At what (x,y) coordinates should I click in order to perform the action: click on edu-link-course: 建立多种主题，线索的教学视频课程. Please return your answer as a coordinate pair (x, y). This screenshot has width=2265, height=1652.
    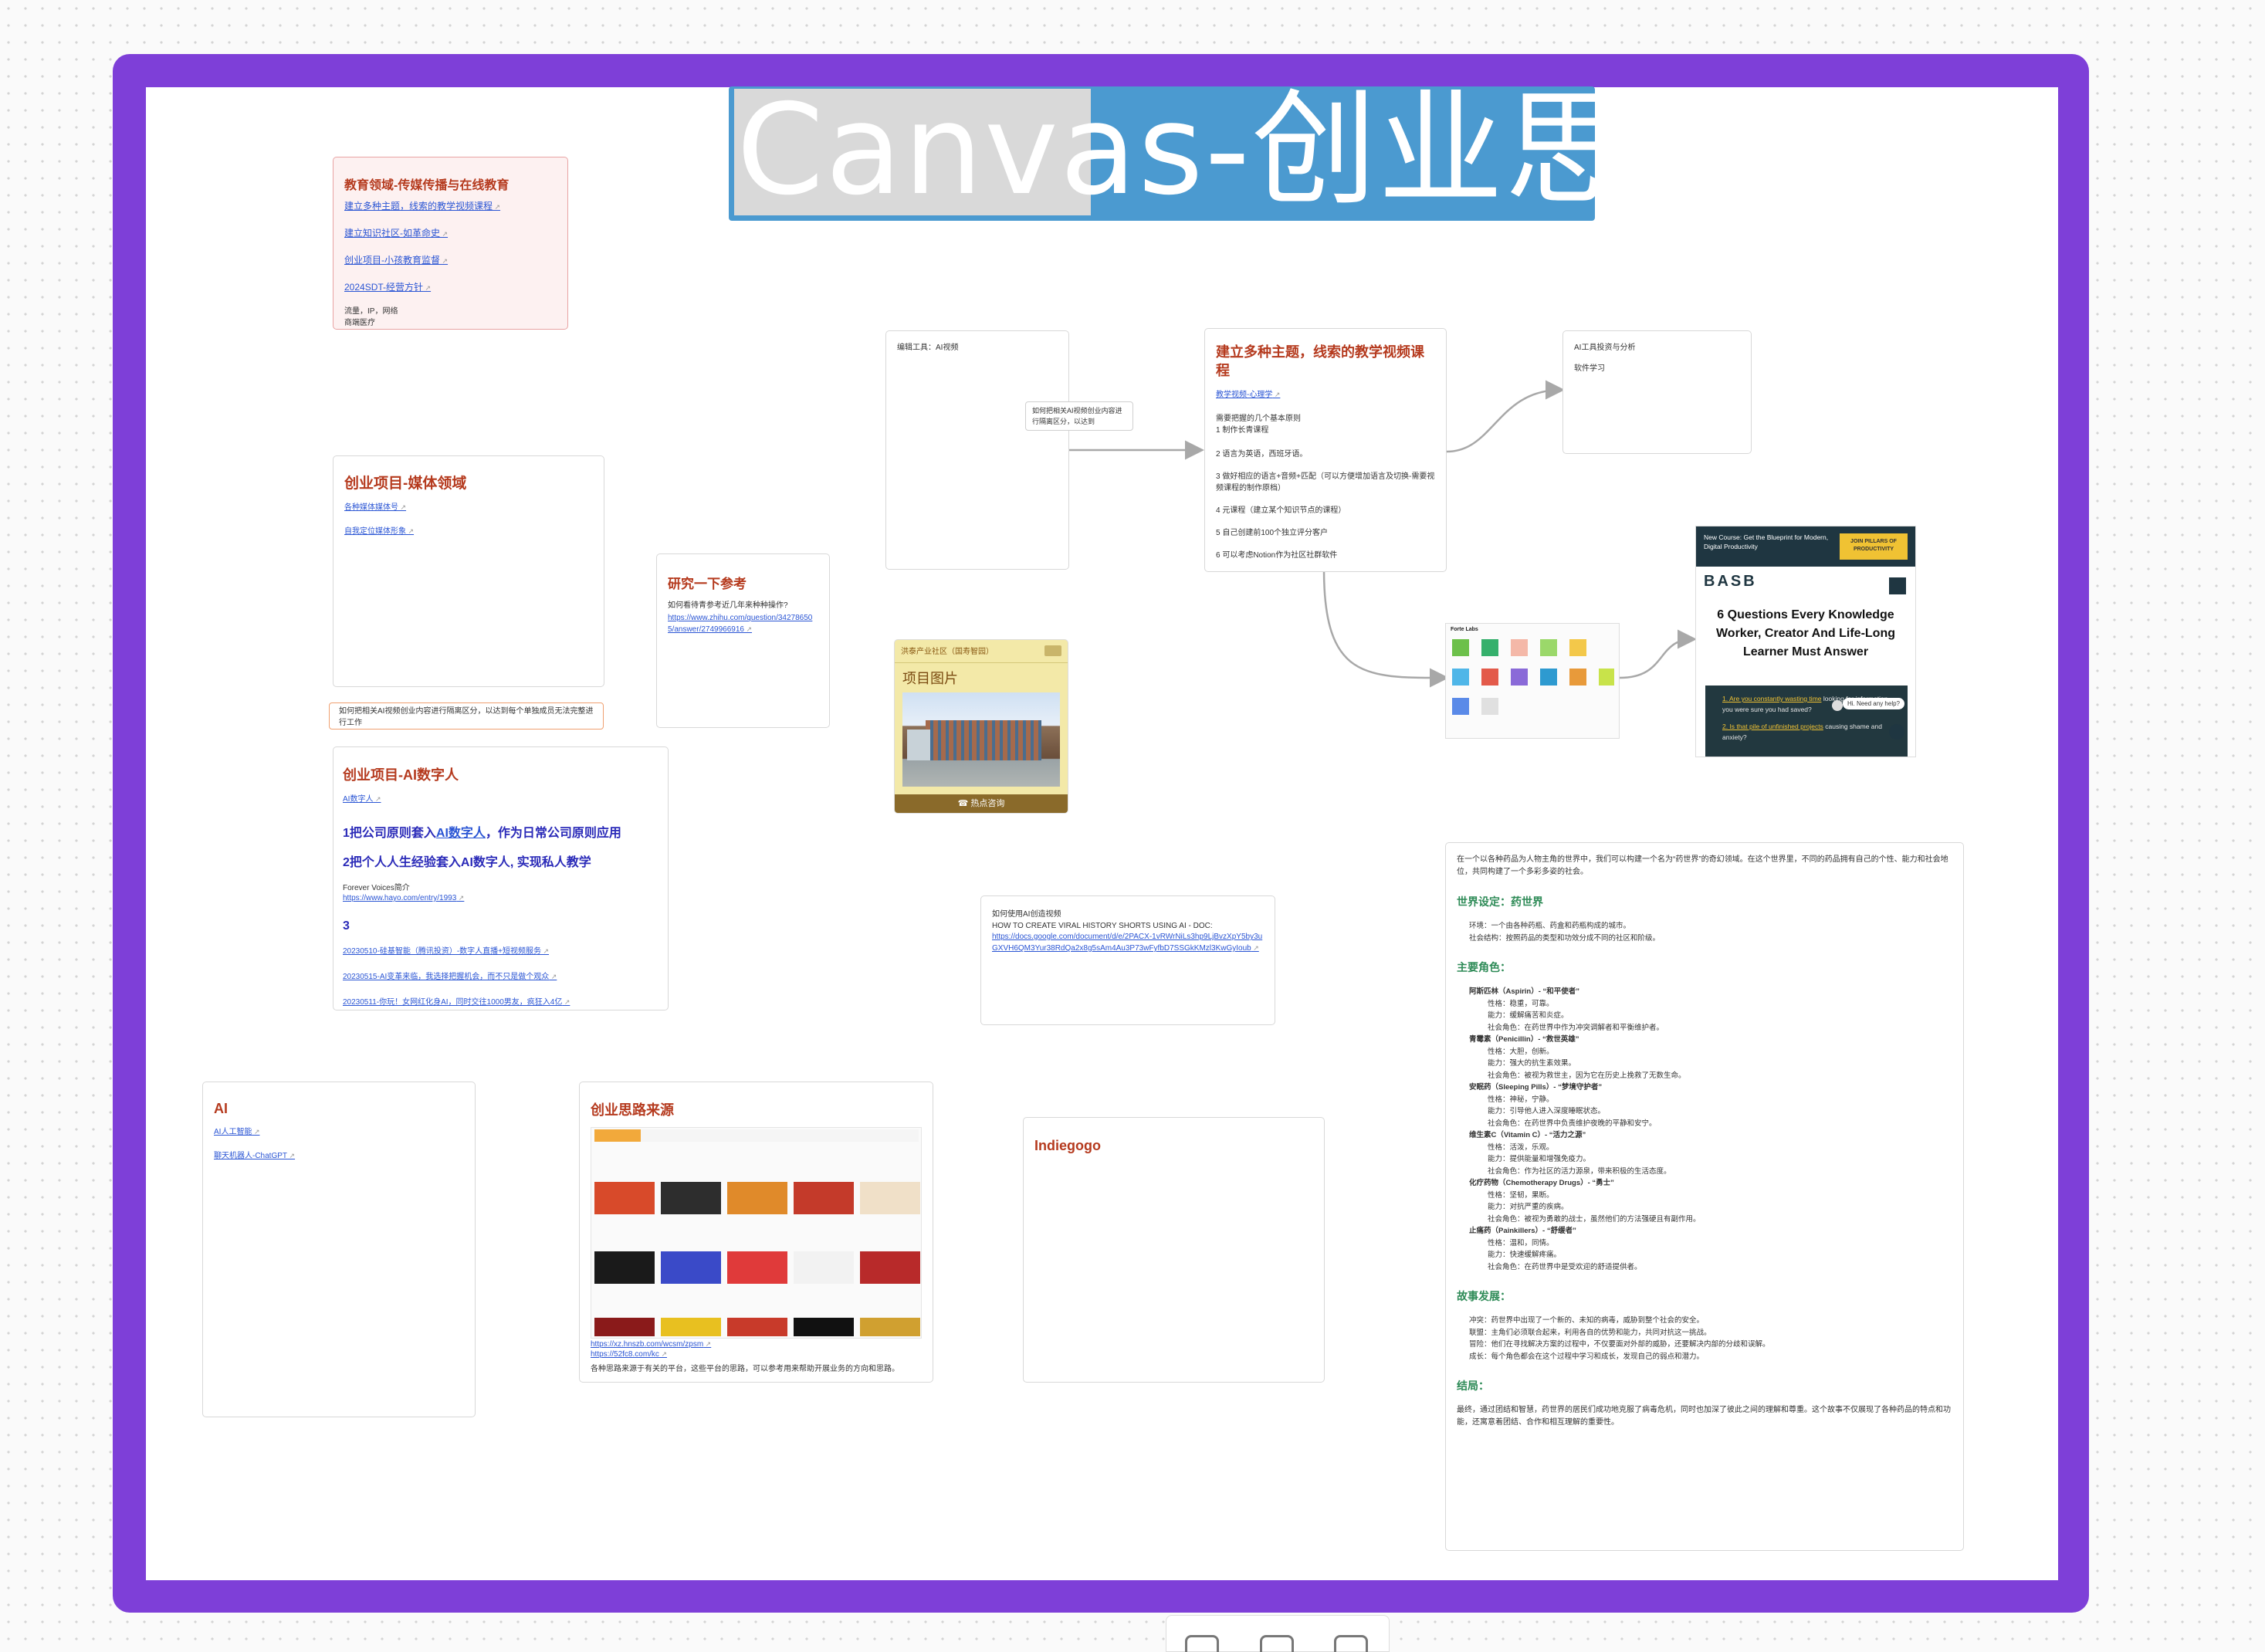
    Looking at the image, I should click on (450, 205).